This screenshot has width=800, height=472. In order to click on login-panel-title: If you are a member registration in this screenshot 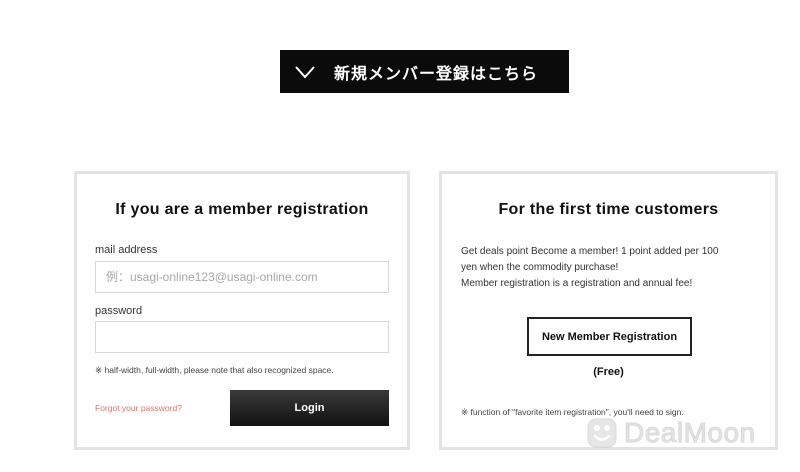, I will do `click(242, 209)`.